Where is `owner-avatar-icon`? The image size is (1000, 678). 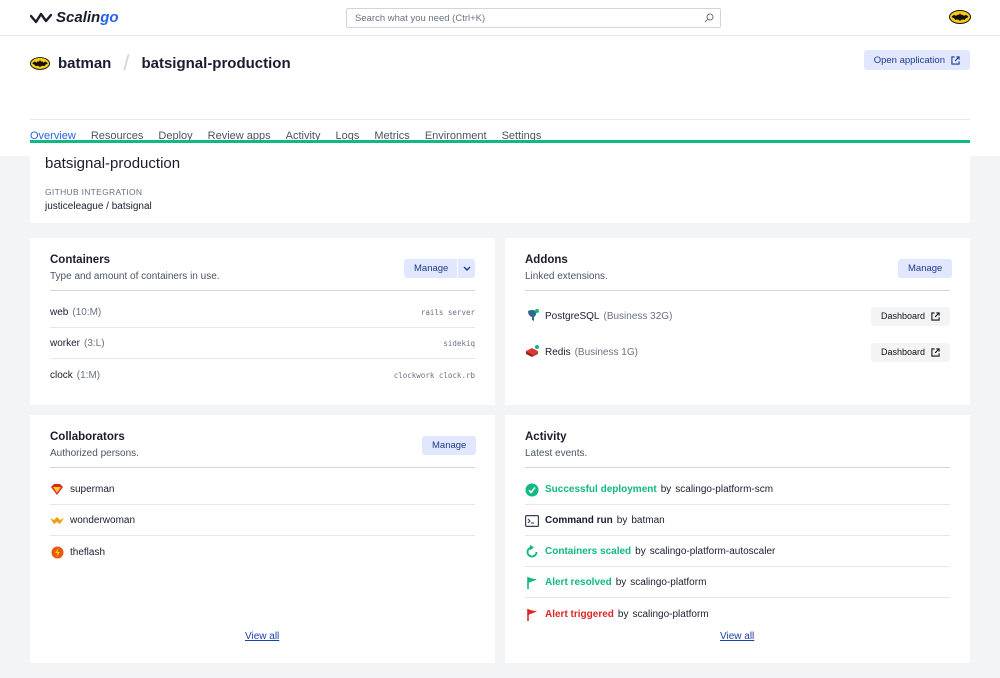
owner-avatar-icon is located at coordinates (40, 63).